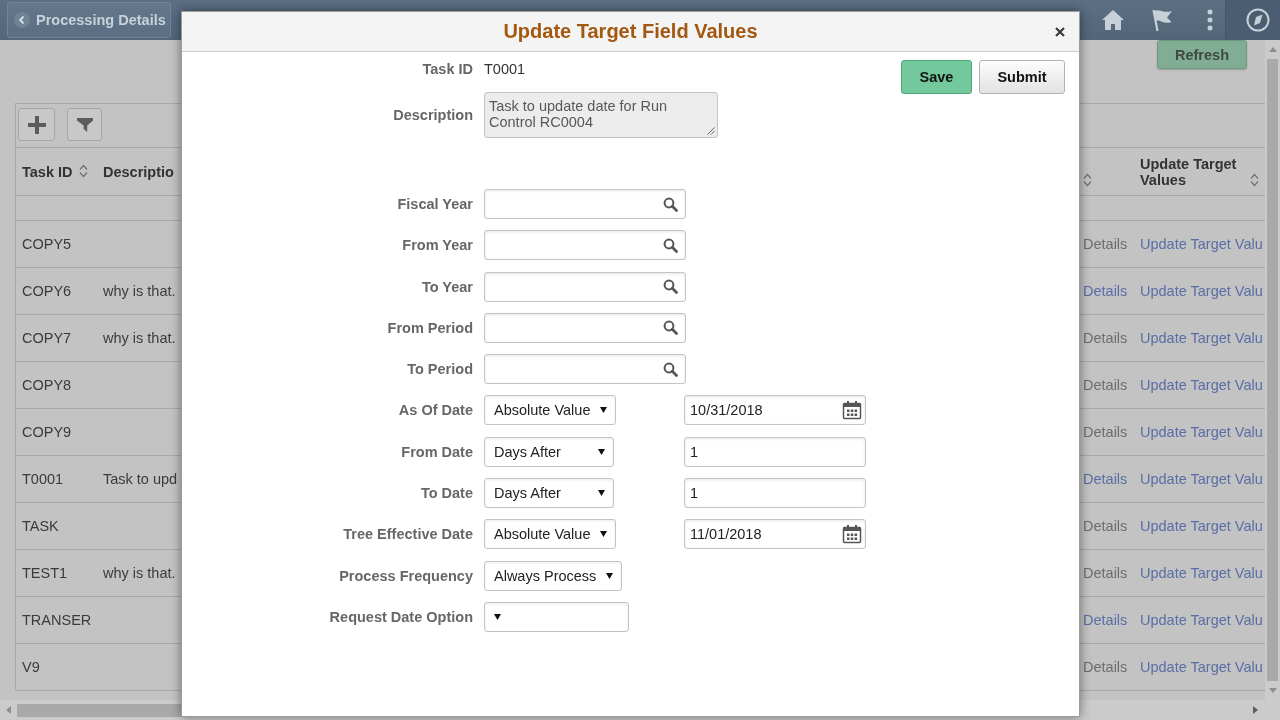 This screenshot has height=720, width=1280. Describe the element at coordinates (47, 244) in the screenshot. I see `table-cell: COPY5` at that location.